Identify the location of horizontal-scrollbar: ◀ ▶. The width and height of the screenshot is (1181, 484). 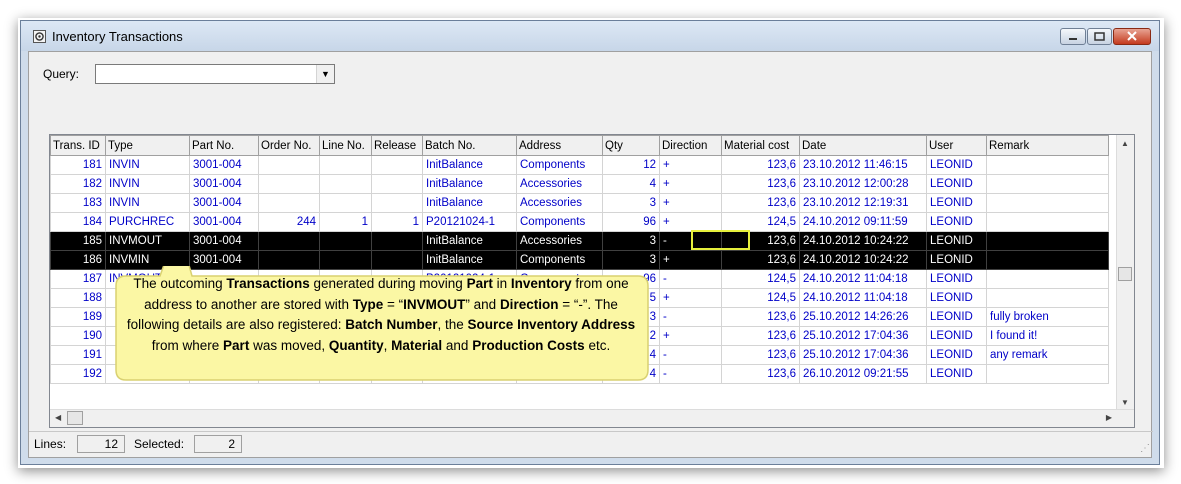
(592, 418).